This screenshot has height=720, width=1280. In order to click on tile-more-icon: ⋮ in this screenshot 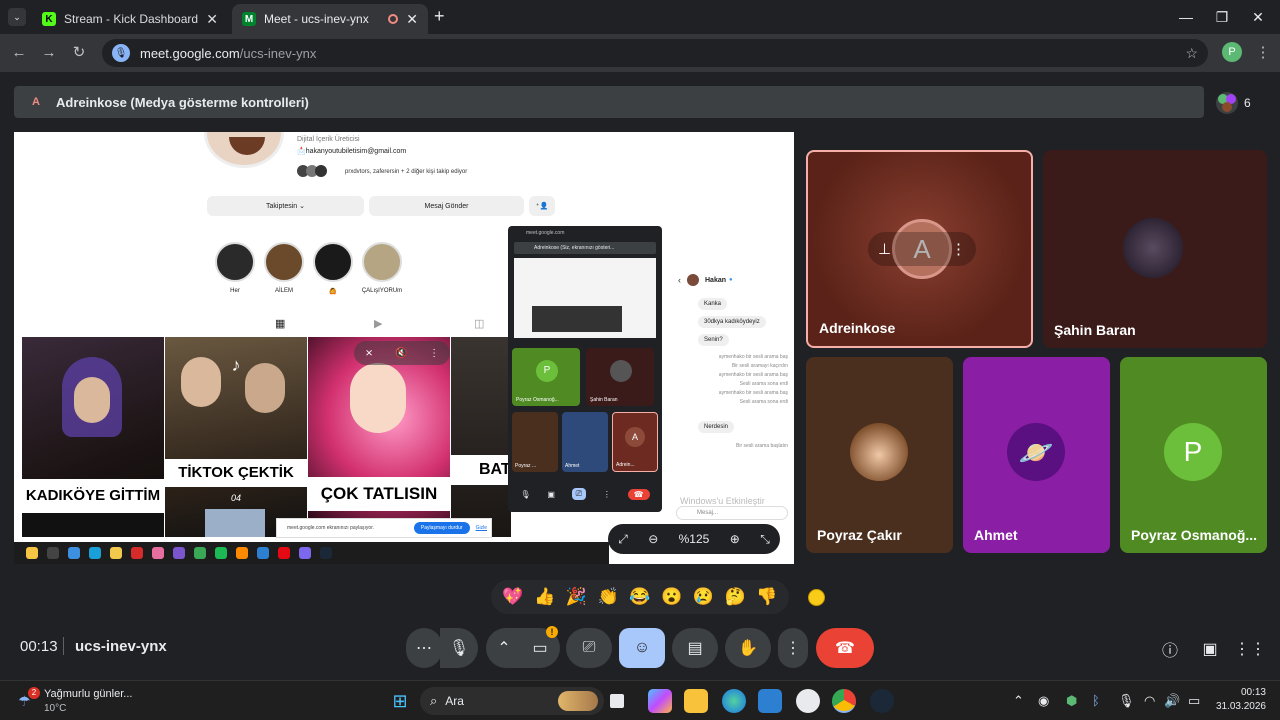, I will do `click(958, 249)`.